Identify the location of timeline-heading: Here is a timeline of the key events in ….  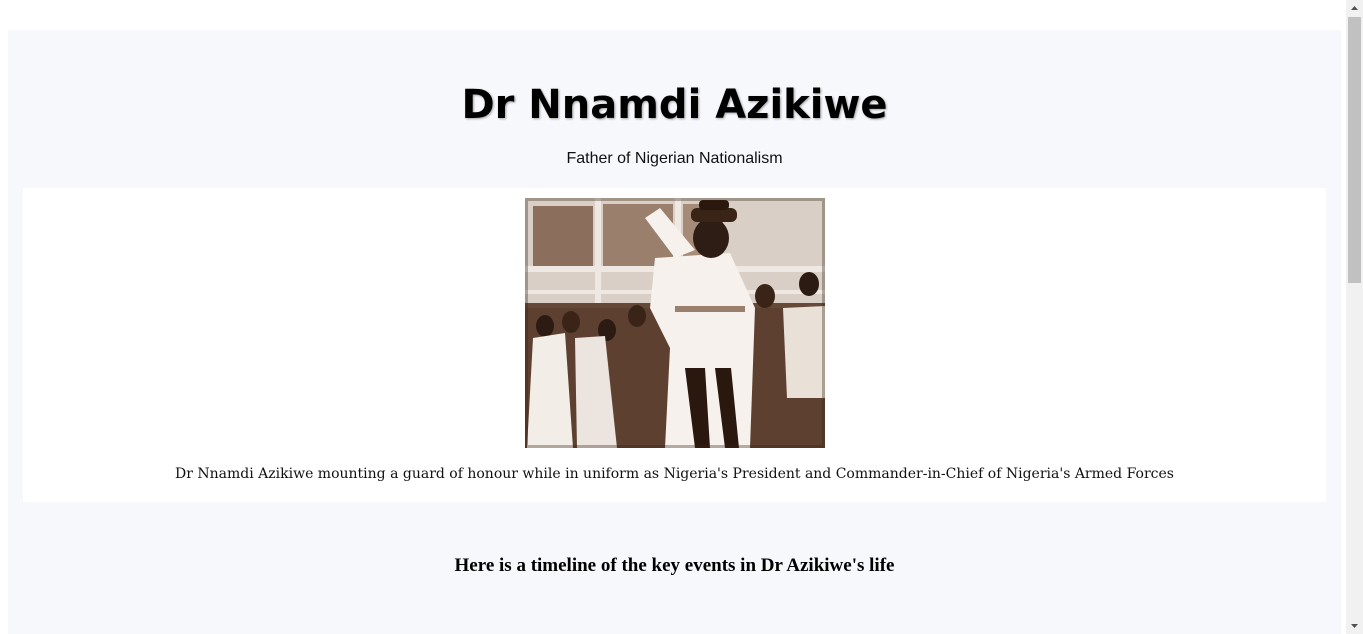
(674, 565).